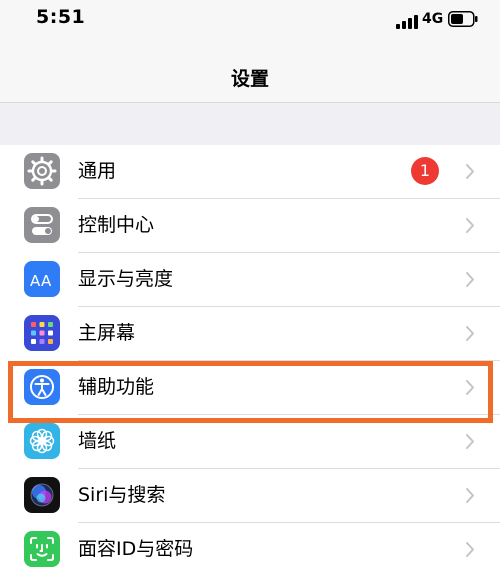  Describe the element at coordinates (250, 22) in the screenshot. I see `status-bar: 5:51 4G` at that location.